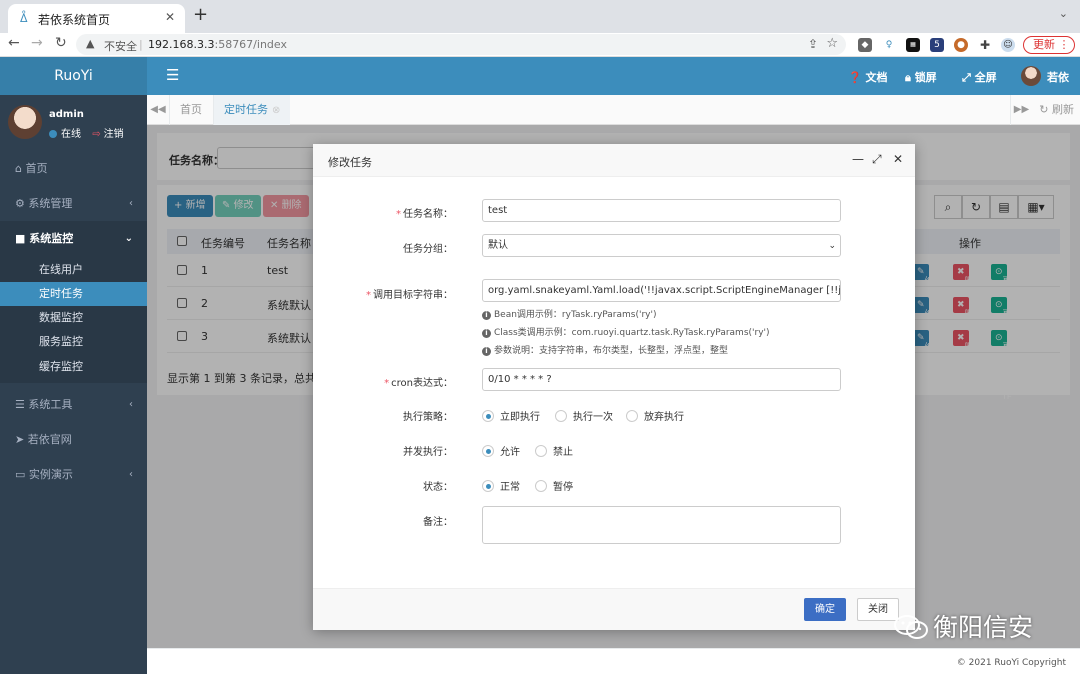  Describe the element at coordinates (181, 44) in the screenshot. I see `url-host: 192.168.3.3` at that location.